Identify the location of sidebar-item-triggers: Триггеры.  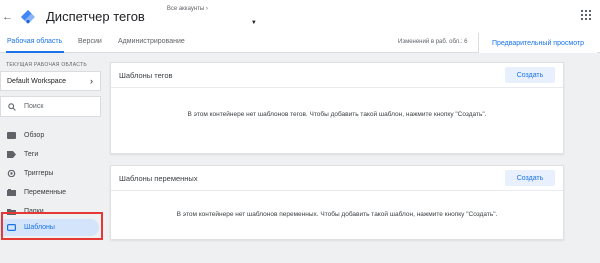
(49, 173).